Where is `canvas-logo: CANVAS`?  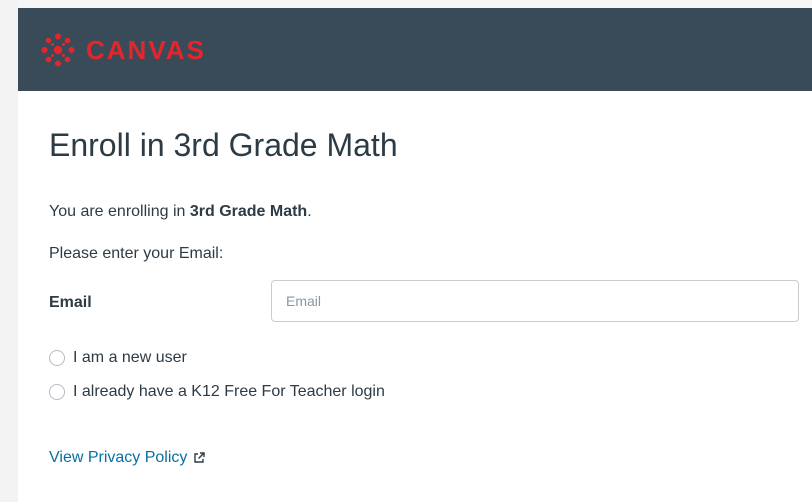
canvas-logo: CANVAS is located at coordinates (123, 50).